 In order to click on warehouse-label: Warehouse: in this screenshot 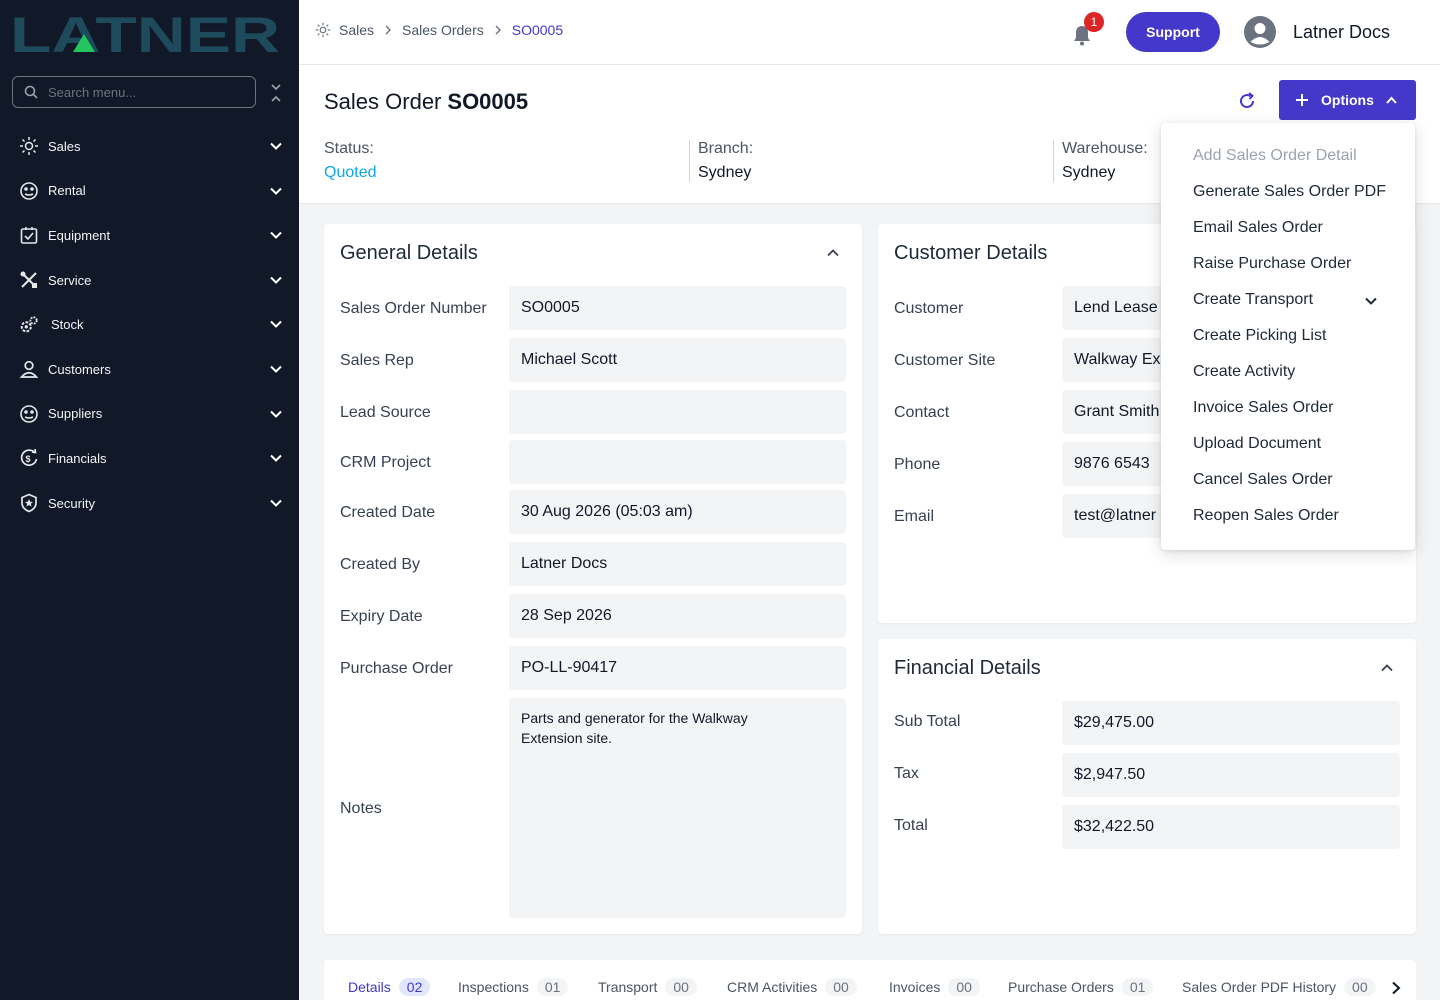, I will do `click(1105, 148)`.